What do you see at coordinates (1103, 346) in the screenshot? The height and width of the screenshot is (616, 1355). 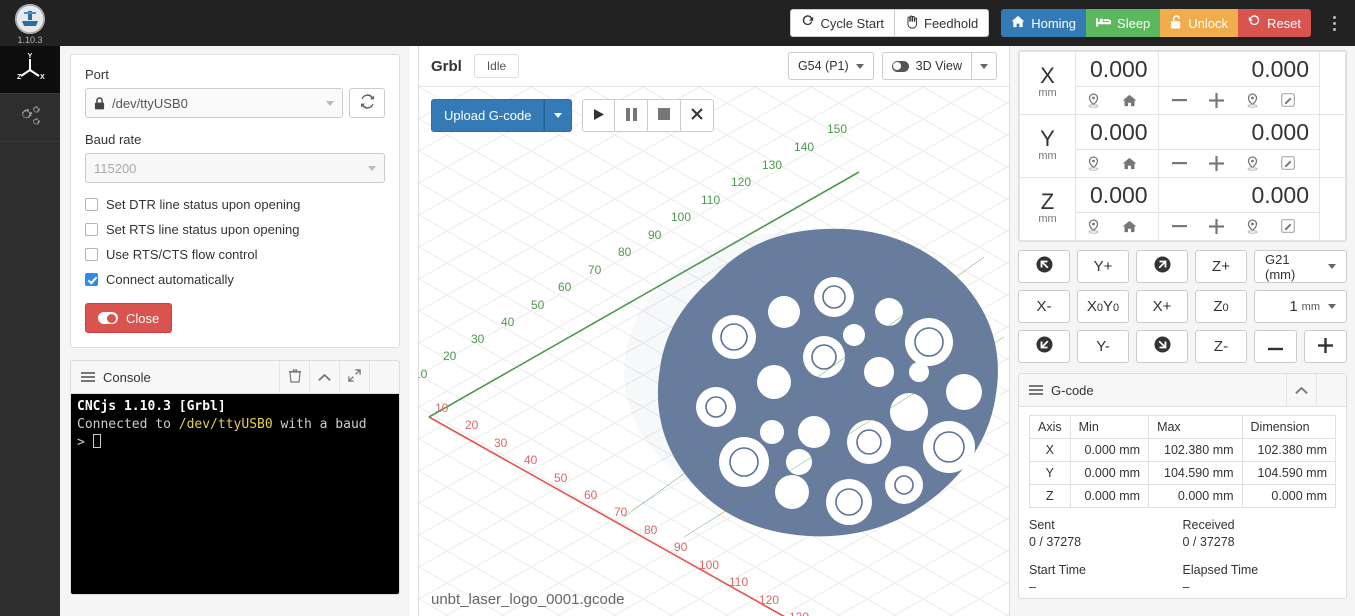 I see `jog-y-minus-button: Y-` at bounding box center [1103, 346].